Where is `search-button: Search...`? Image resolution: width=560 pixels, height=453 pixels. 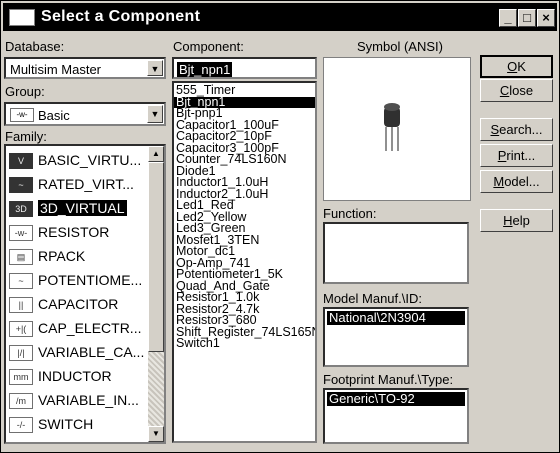 search-button: Search... is located at coordinates (516, 129).